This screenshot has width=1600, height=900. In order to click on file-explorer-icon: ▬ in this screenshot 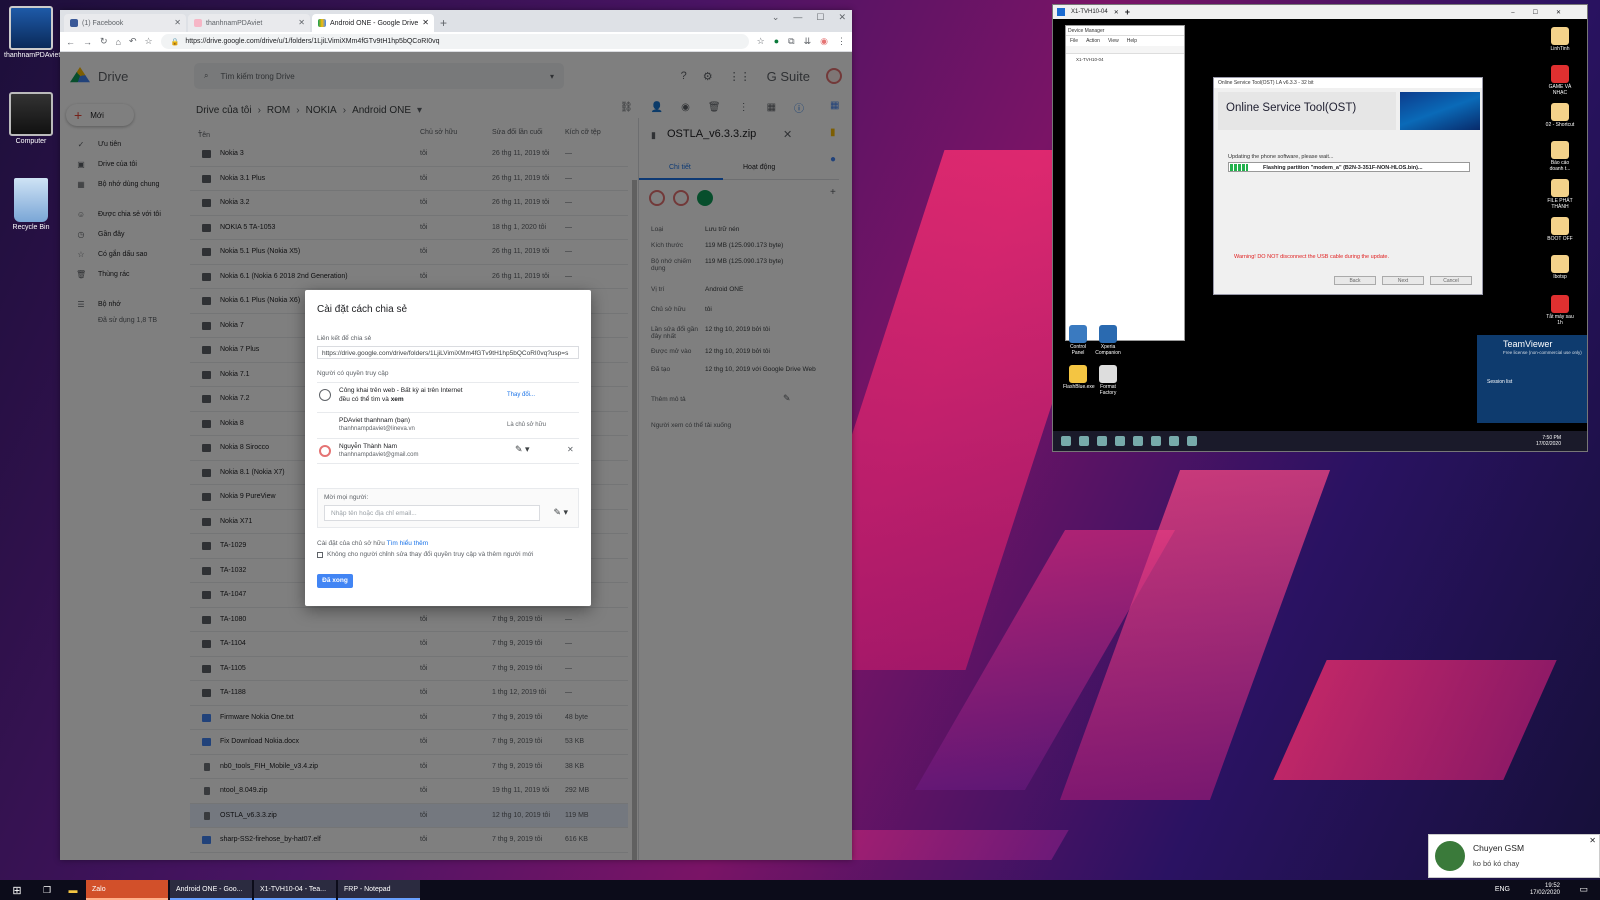, I will do `click(73, 890)`.